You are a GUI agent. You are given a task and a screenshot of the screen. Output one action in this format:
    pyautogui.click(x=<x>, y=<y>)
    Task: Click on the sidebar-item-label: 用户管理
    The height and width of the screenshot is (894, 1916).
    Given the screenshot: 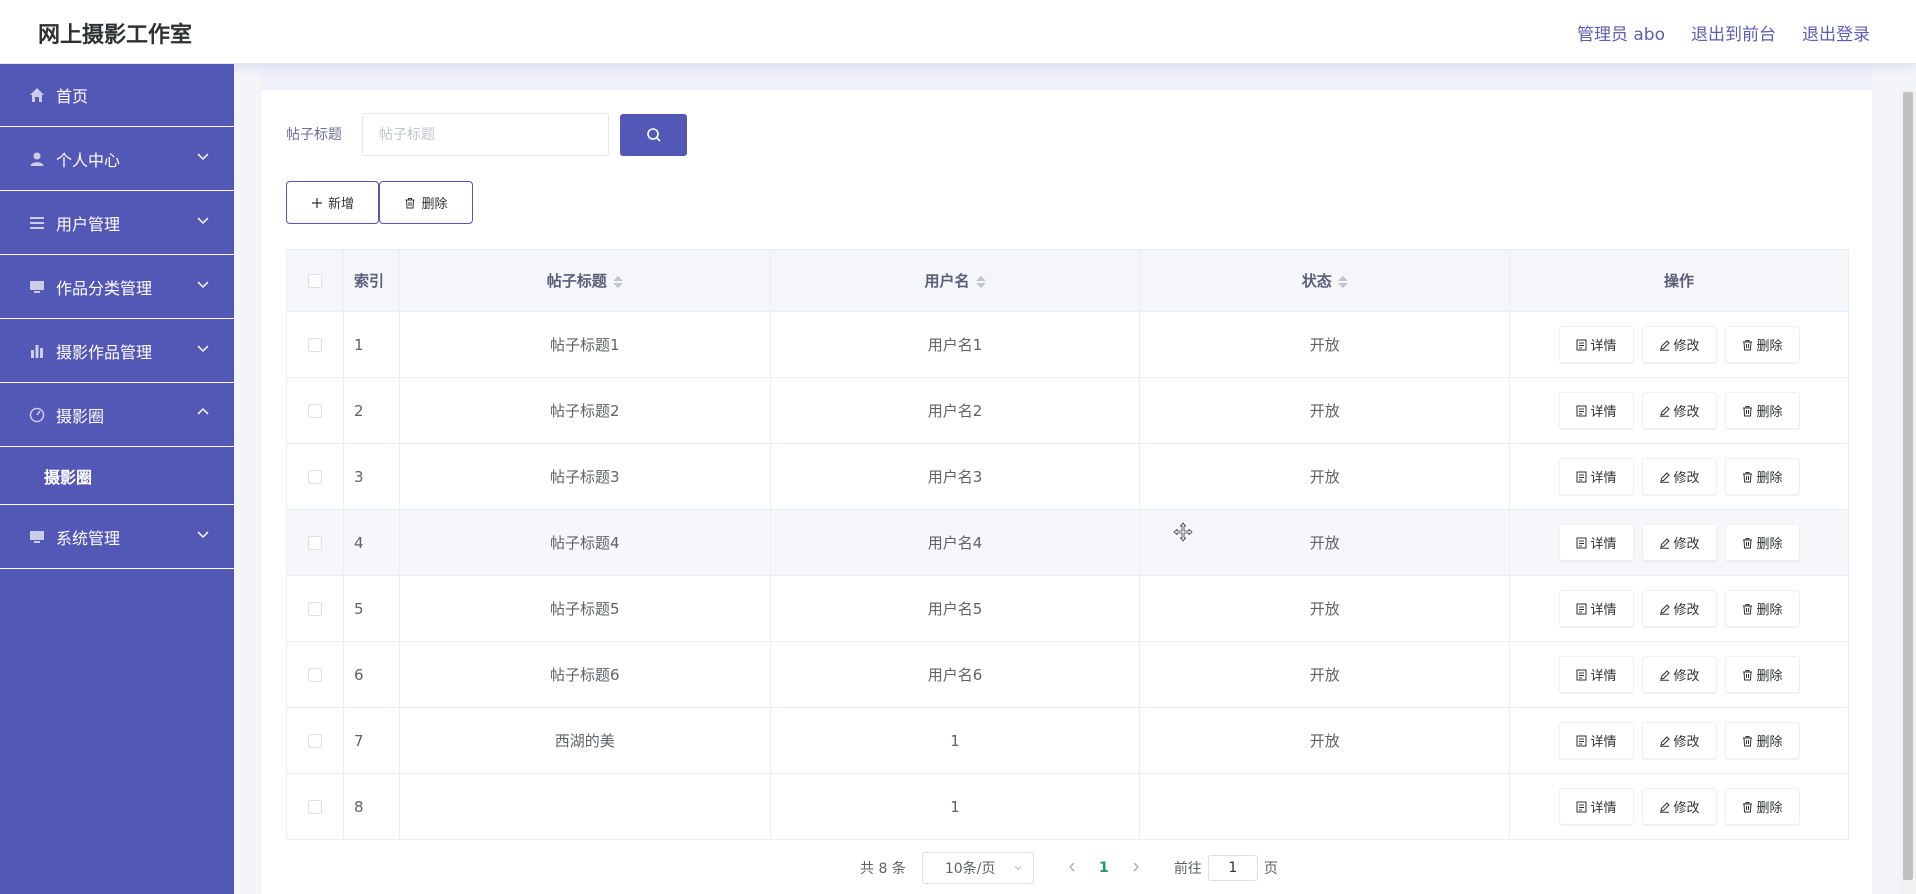 What is the action you would take?
    pyautogui.click(x=88, y=224)
    